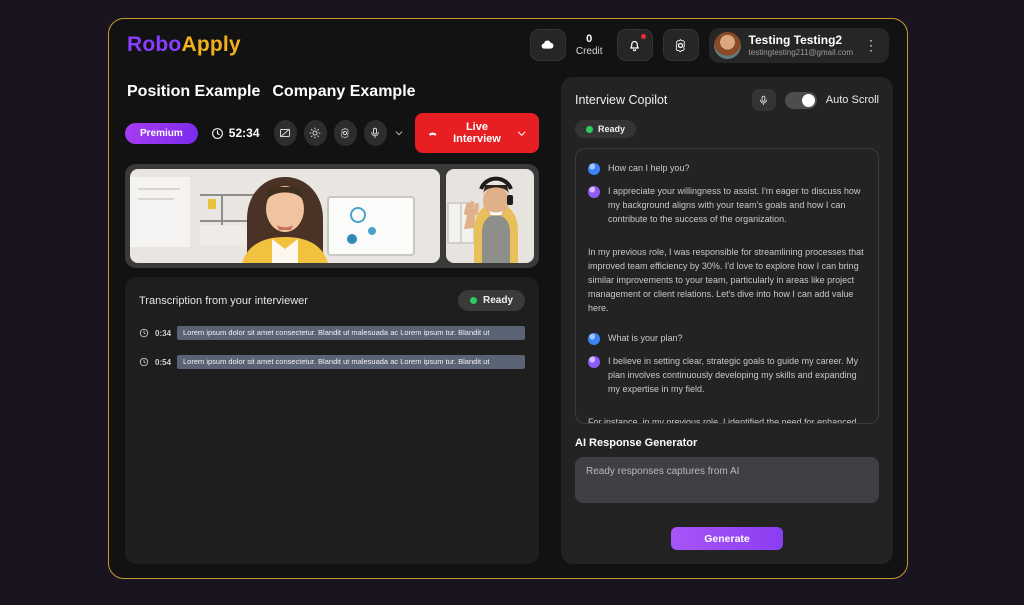  What do you see at coordinates (244, 133) in the screenshot?
I see `timer-value: 52:34` at bounding box center [244, 133].